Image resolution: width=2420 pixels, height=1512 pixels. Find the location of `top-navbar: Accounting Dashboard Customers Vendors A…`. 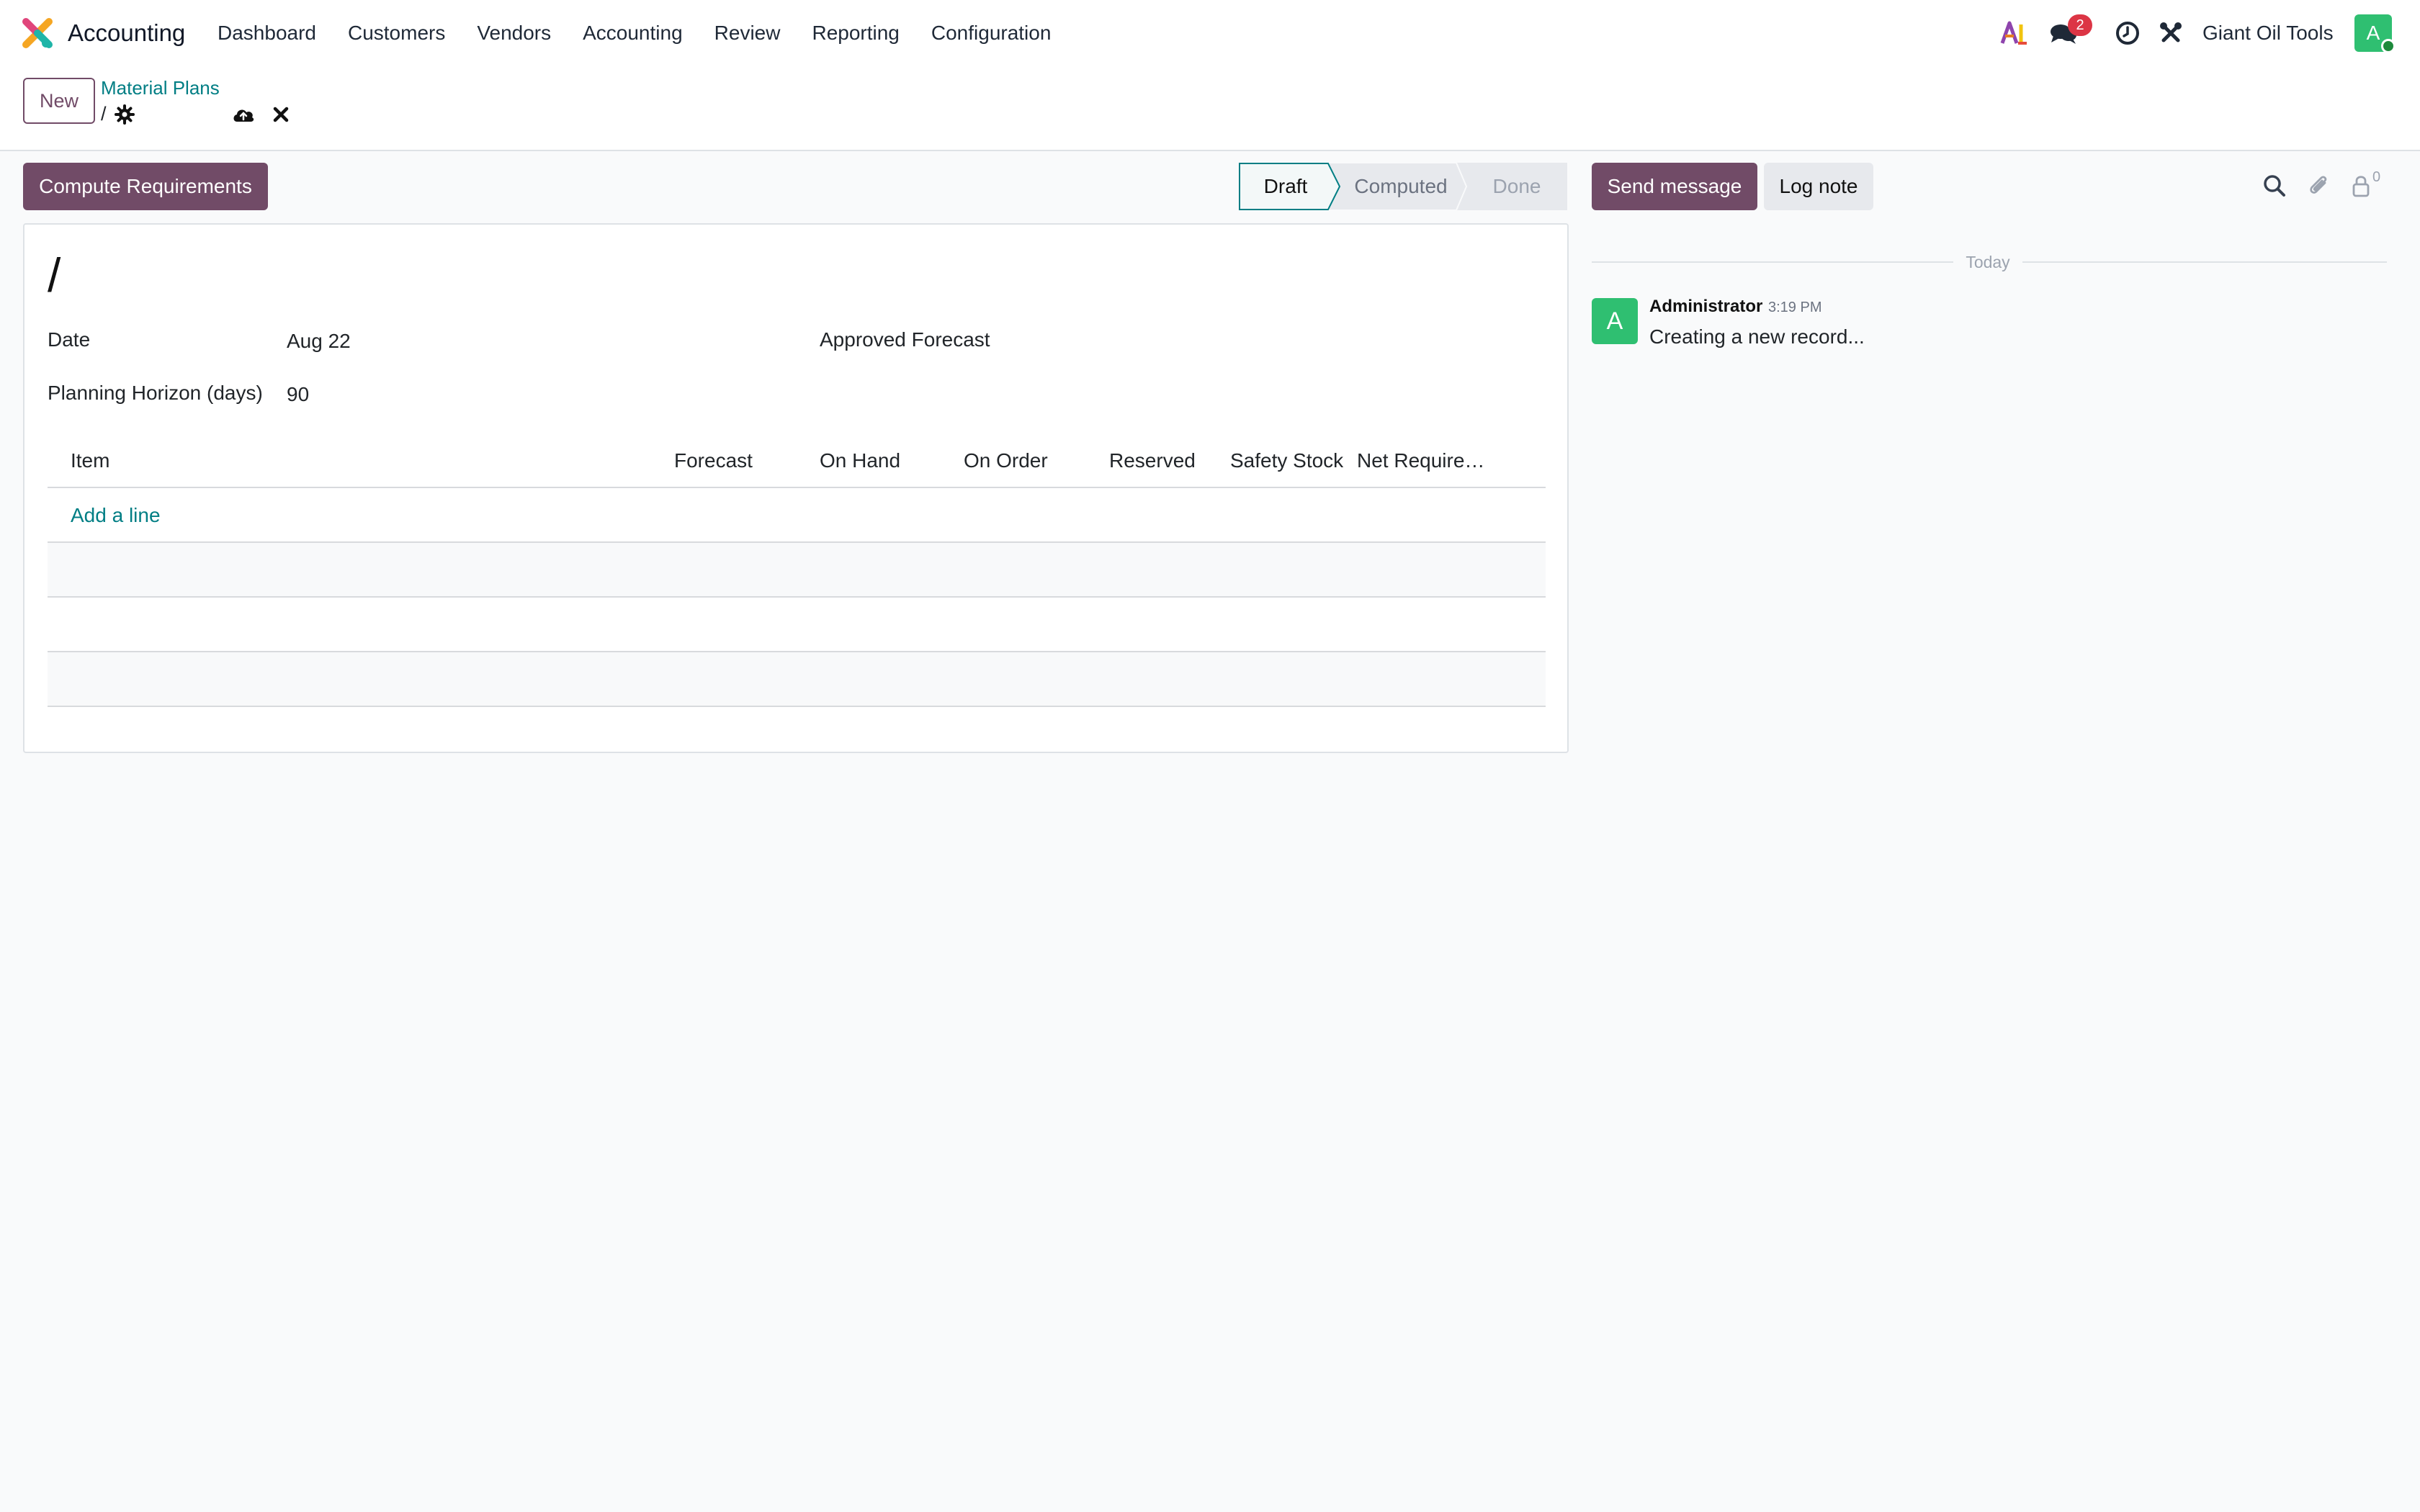

top-navbar: Accounting Dashboard Customers Vendors A… is located at coordinates (1210, 33).